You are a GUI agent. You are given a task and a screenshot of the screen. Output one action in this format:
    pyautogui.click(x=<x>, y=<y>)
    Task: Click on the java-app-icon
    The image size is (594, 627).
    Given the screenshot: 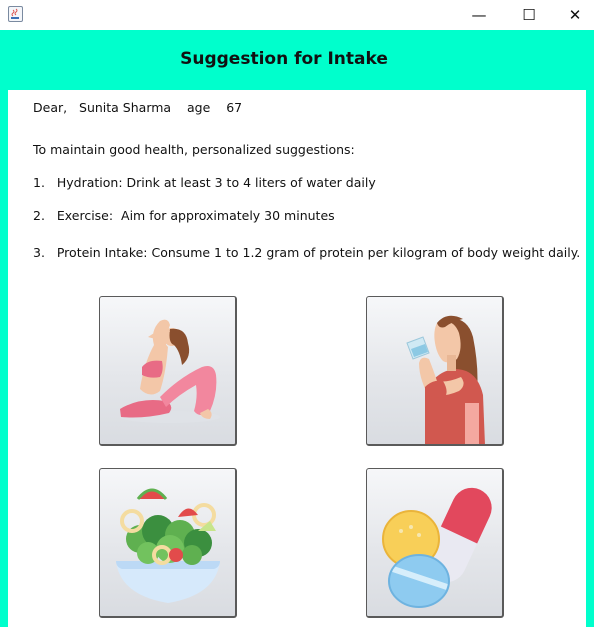 What is the action you would take?
    pyautogui.click(x=15, y=14)
    